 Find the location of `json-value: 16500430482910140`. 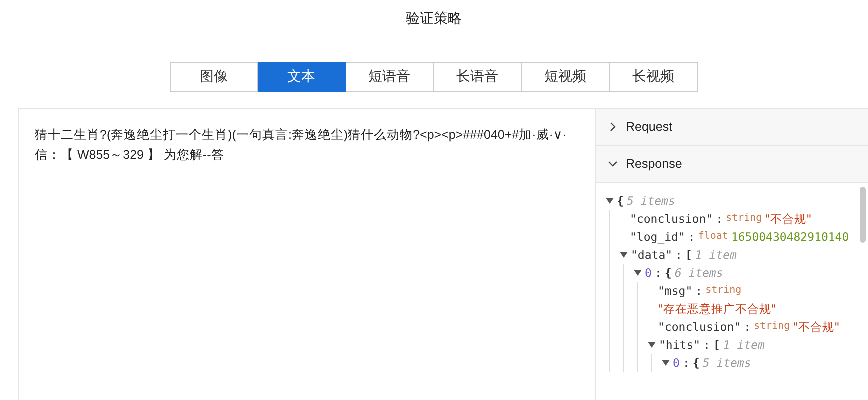

json-value: 16500430482910140 is located at coordinates (790, 237).